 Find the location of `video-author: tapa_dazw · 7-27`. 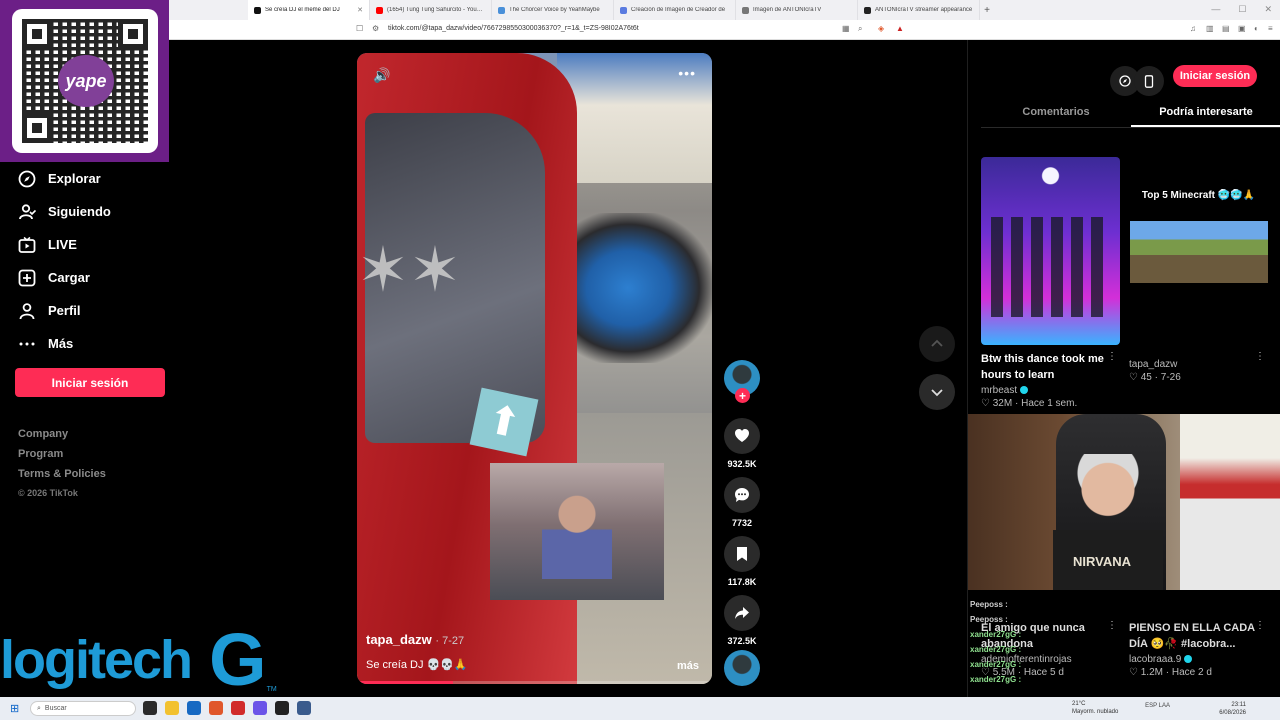

video-author: tapa_dazw · 7-27 is located at coordinates (415, 639).